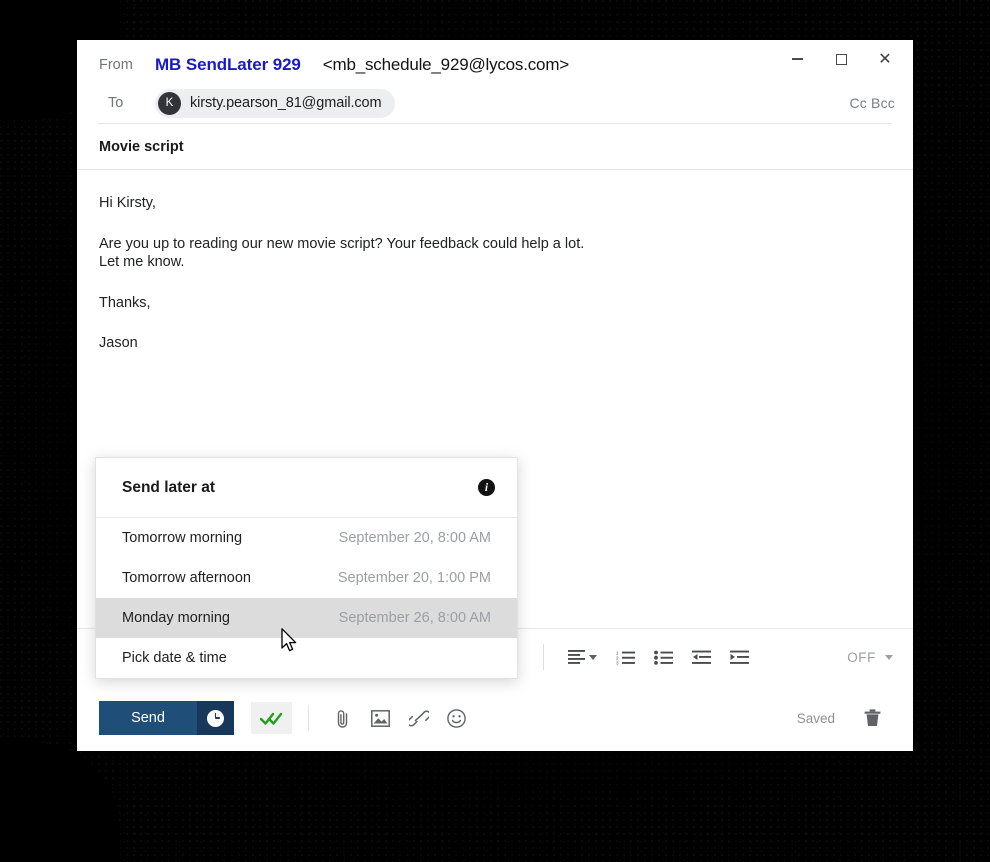 The height and width of the screenshot is (862, 990). I want to click on align-left-icon, so click(576, 657).